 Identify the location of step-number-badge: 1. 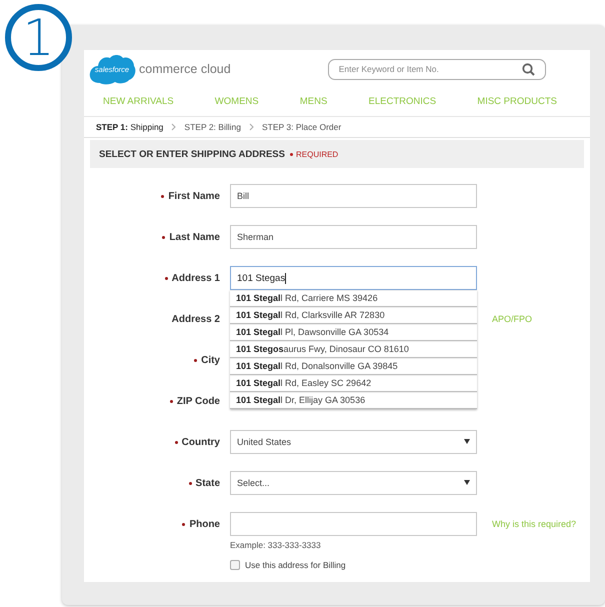
(38, 37).